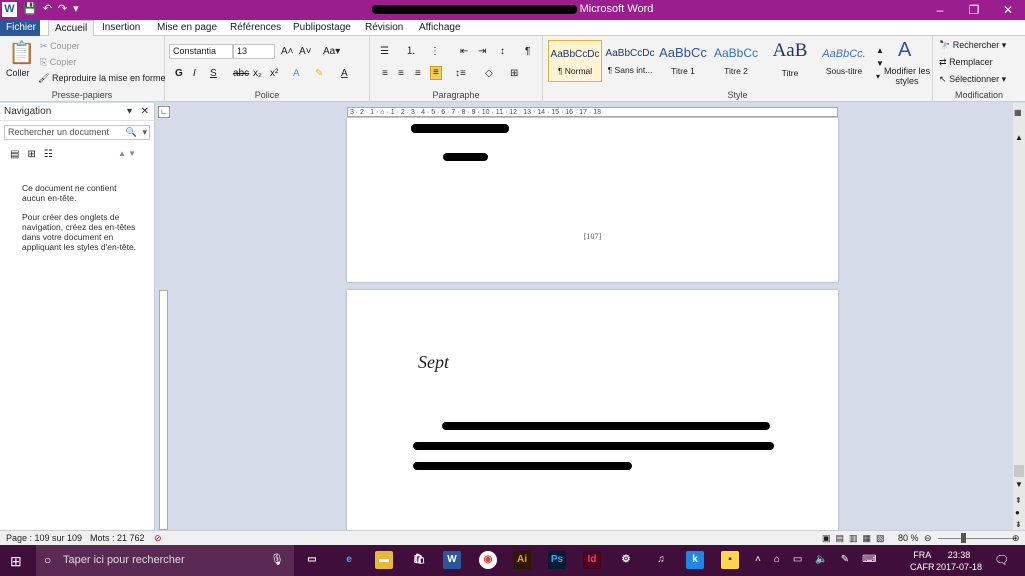  Describe the element at coordinates (1019, 137) in the screenshot. I see `scroll-up-icon: ▲` at that location.